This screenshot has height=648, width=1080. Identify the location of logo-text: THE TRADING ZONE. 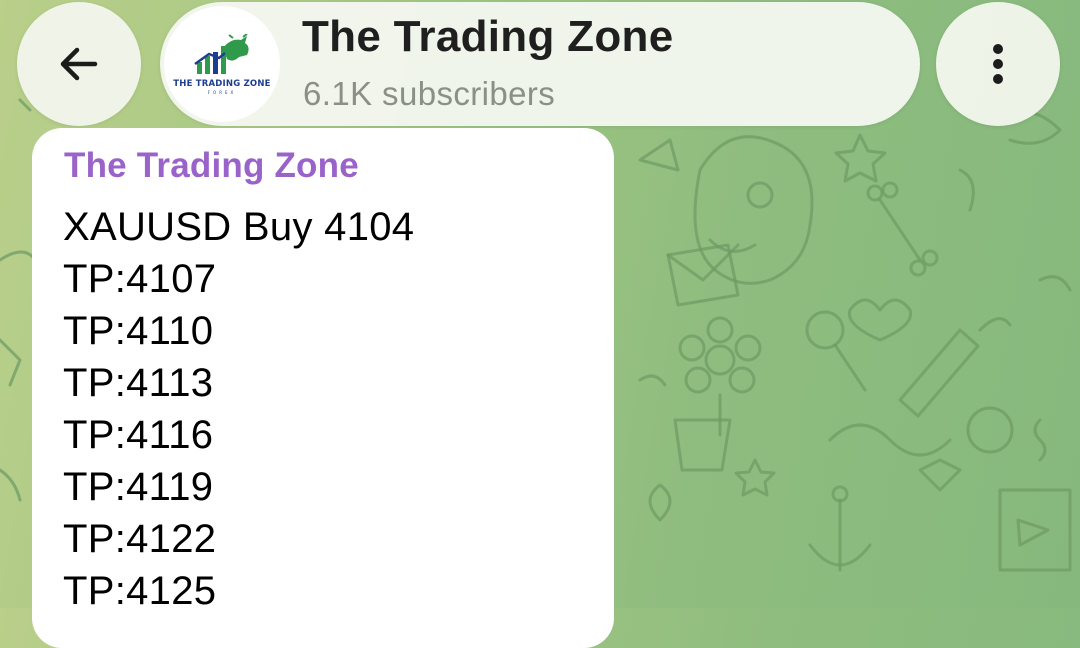
(222, 83).